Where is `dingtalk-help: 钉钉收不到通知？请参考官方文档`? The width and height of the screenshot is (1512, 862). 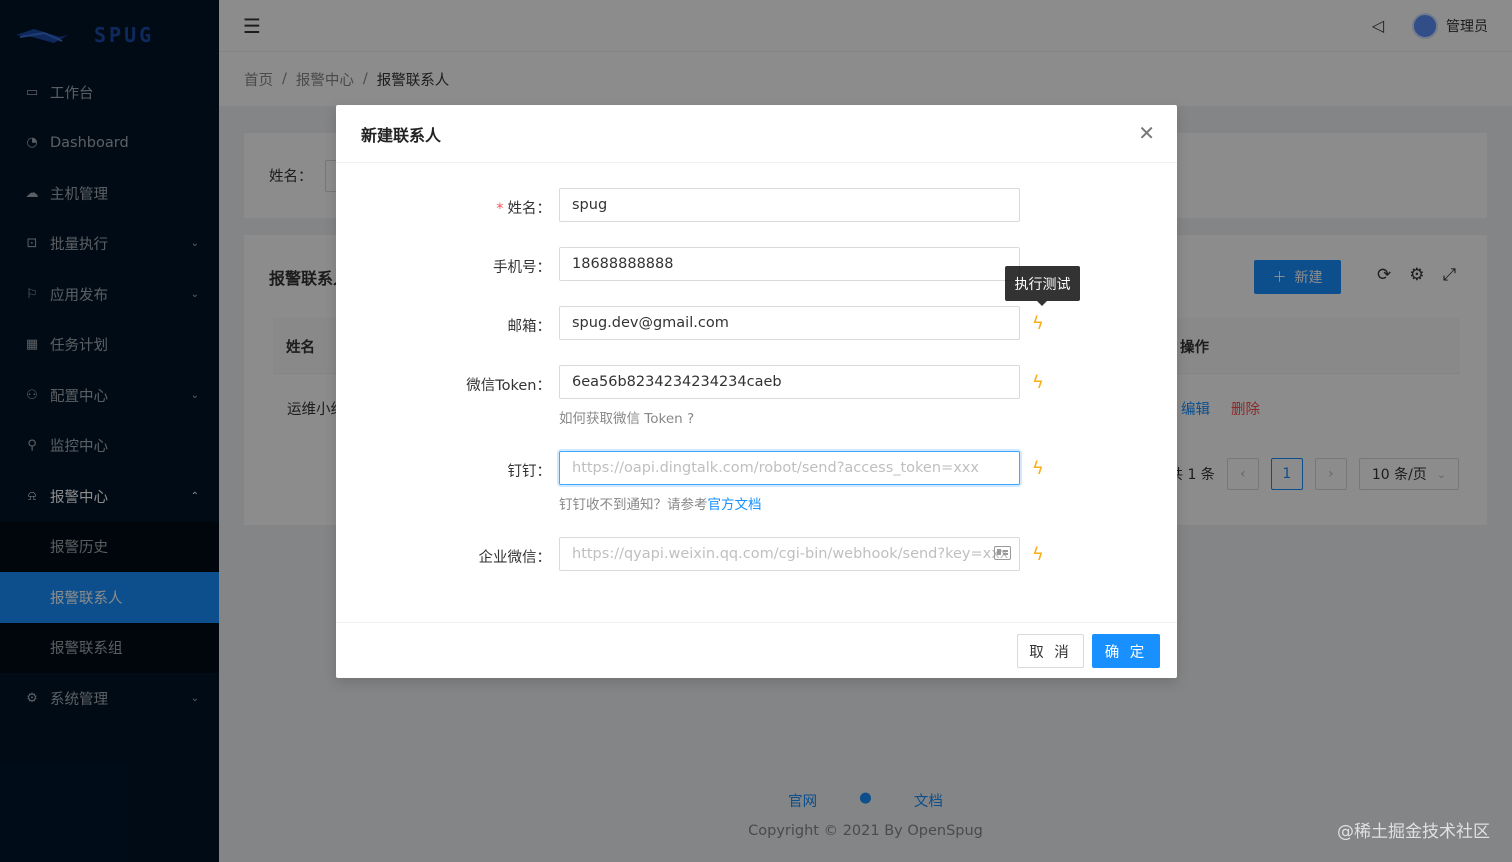 dingtalk-help: 钉钉收不到通知？请参考官方文档 is located at coordinates (660, 503).